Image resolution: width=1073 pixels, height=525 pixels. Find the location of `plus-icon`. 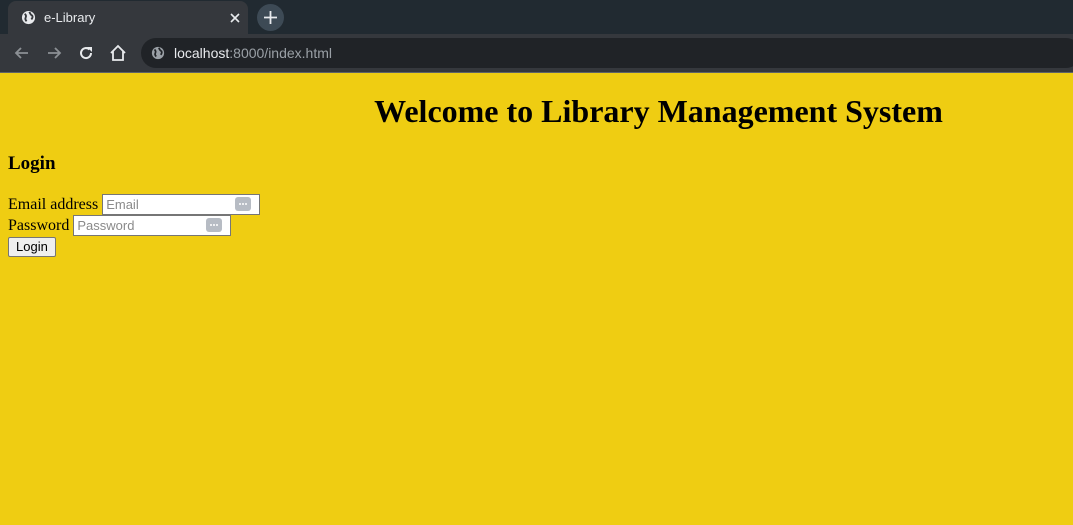

plus-icon is located at coordinates (270, 17).